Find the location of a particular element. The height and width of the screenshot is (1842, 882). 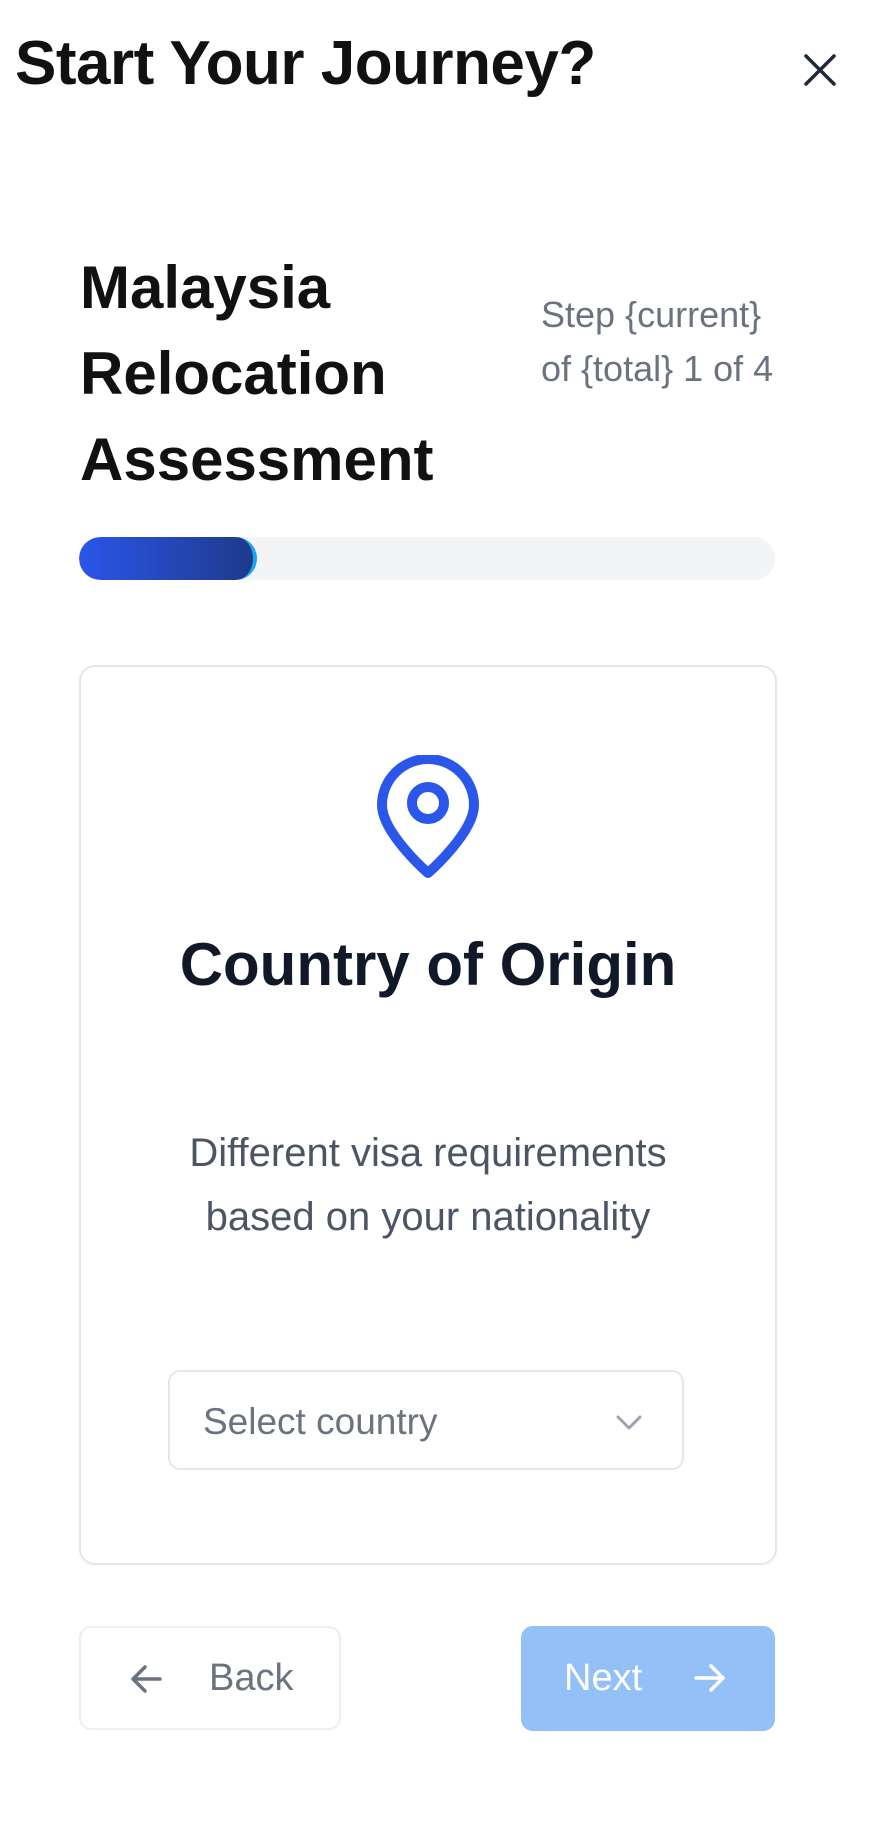

close-button is located at coordinates (820, 70).